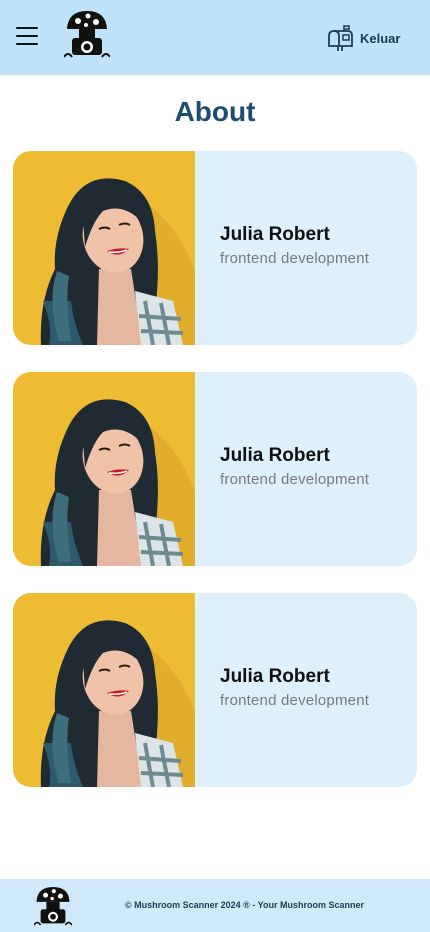  What do you see at coordinates (380, 38) in the screenshot?
I see `logout-label: Keluar` at bounding box center [380, 38].